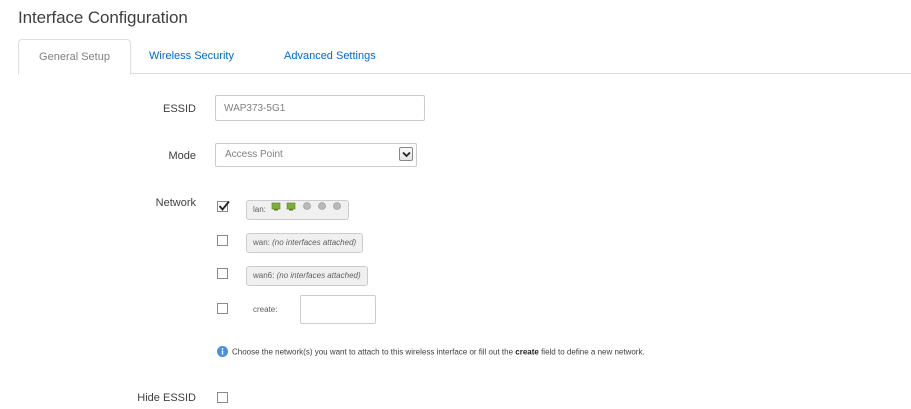  What do you see at coordinates (527, 352) in the screenshot?
I see `network-hint-bold: create` at bounding box center [527, 352].